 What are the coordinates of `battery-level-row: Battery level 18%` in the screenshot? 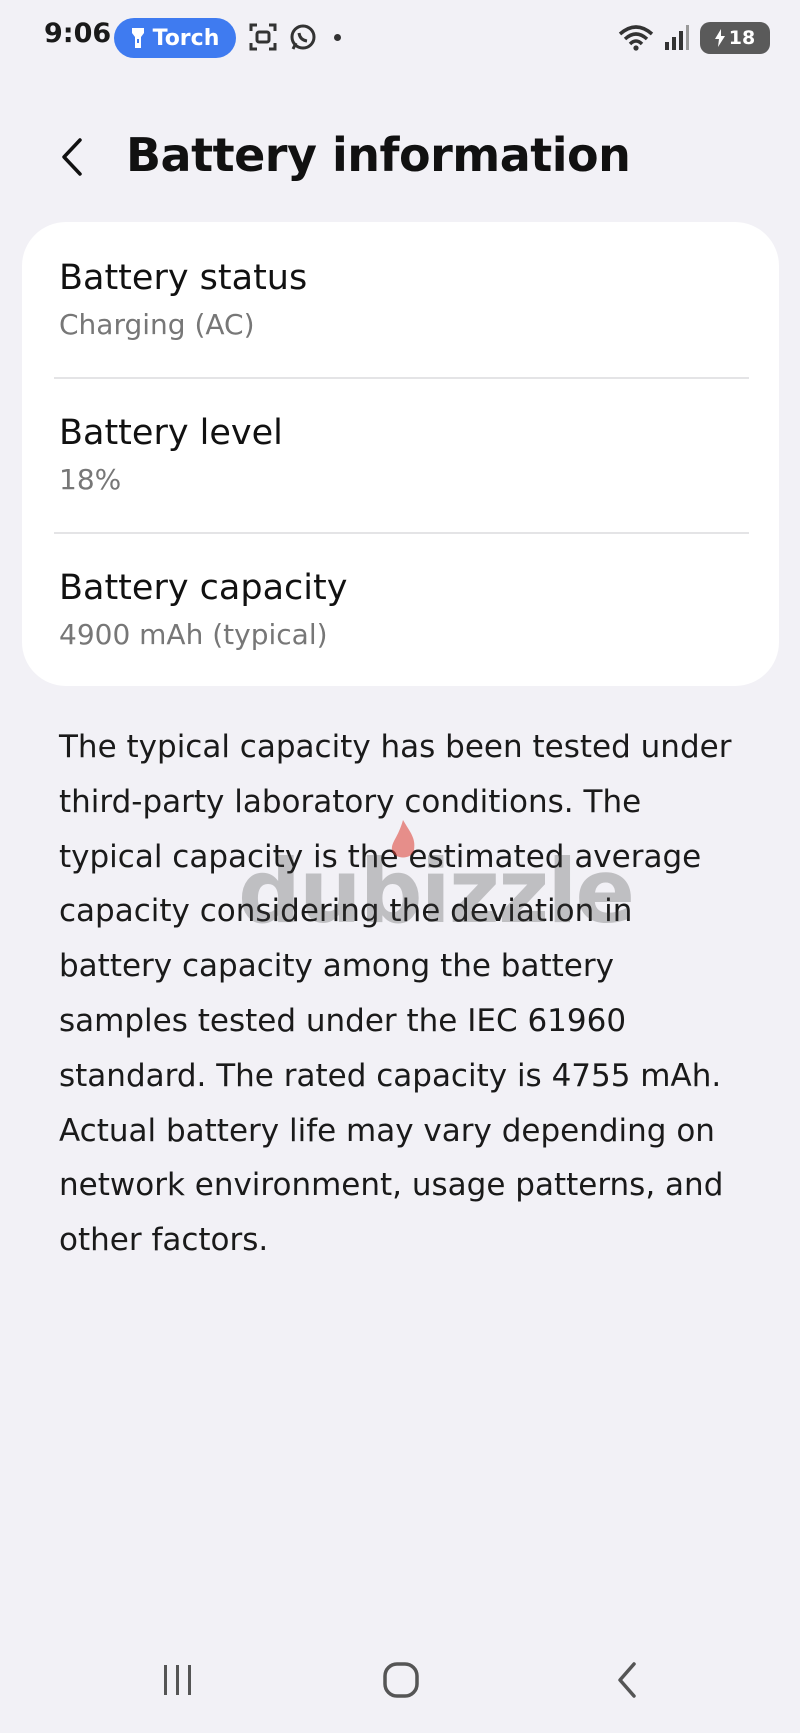 It's located at (400, 454).